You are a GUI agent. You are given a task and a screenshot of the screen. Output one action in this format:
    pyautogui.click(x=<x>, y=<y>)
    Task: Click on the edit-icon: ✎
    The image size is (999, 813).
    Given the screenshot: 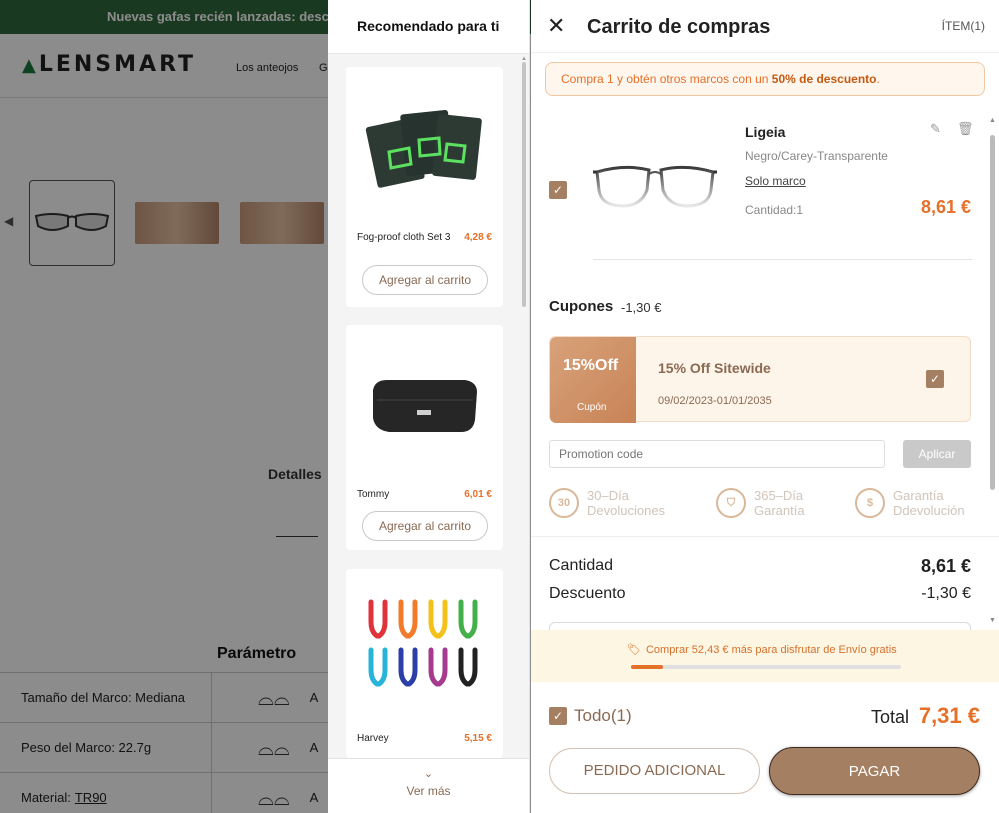 What is the action you would take?
    pyautogui.click(x=935, y=129)
    